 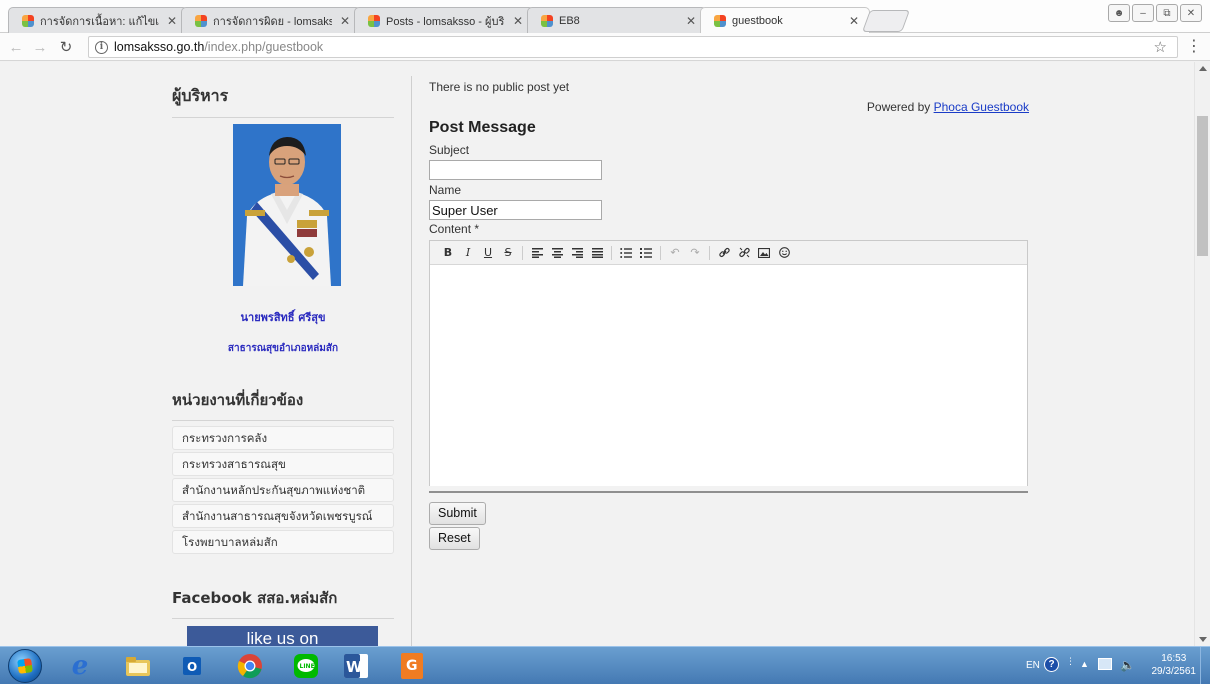 I want to click on related-link-nhso: สำนักงานหลักประกันสุขภาพแห่งชาติ, so click(x=283, y=490).